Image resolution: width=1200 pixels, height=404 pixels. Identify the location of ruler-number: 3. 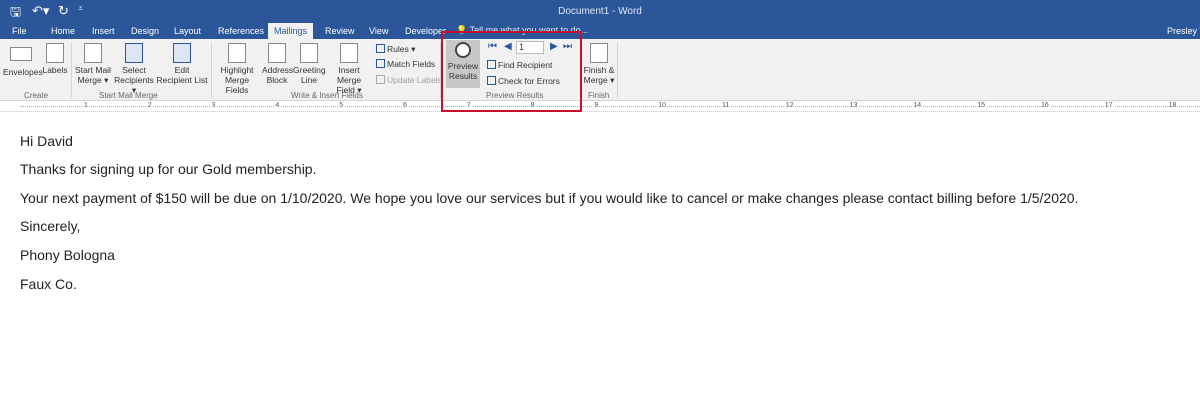
(213, 105).